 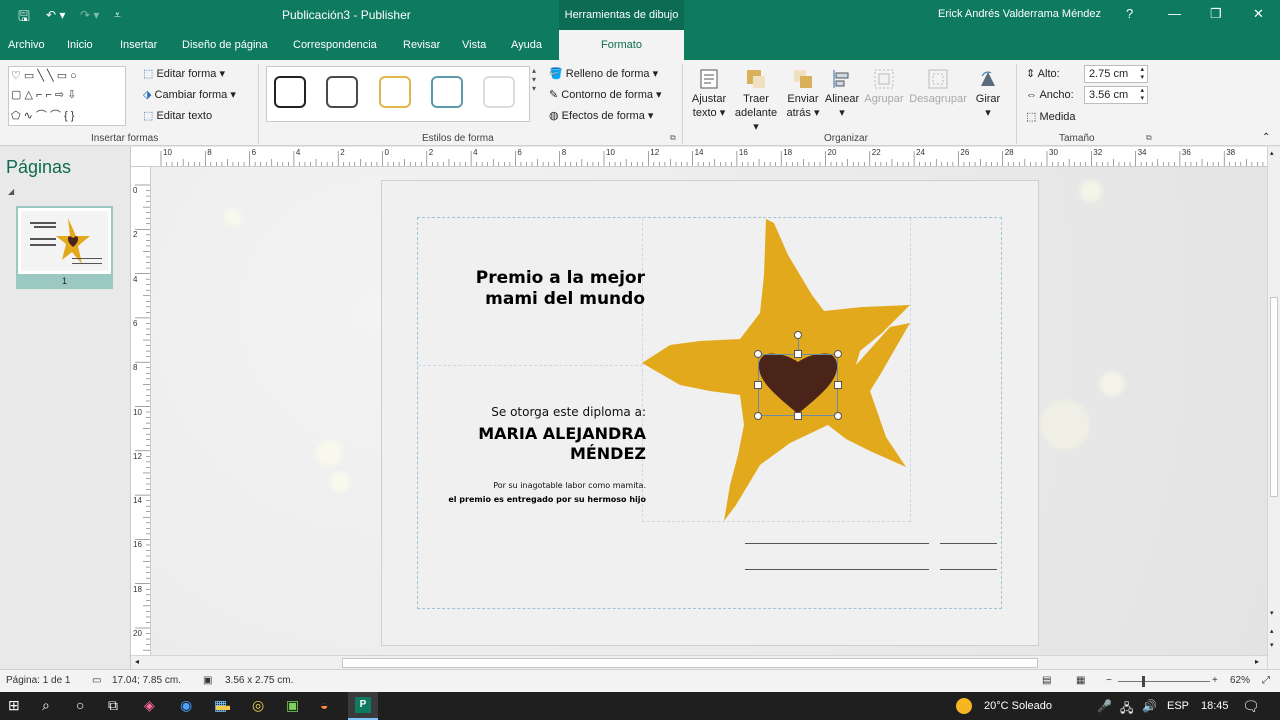 I want to click on chrome-icon: ◎, so click(x=258, y=705).